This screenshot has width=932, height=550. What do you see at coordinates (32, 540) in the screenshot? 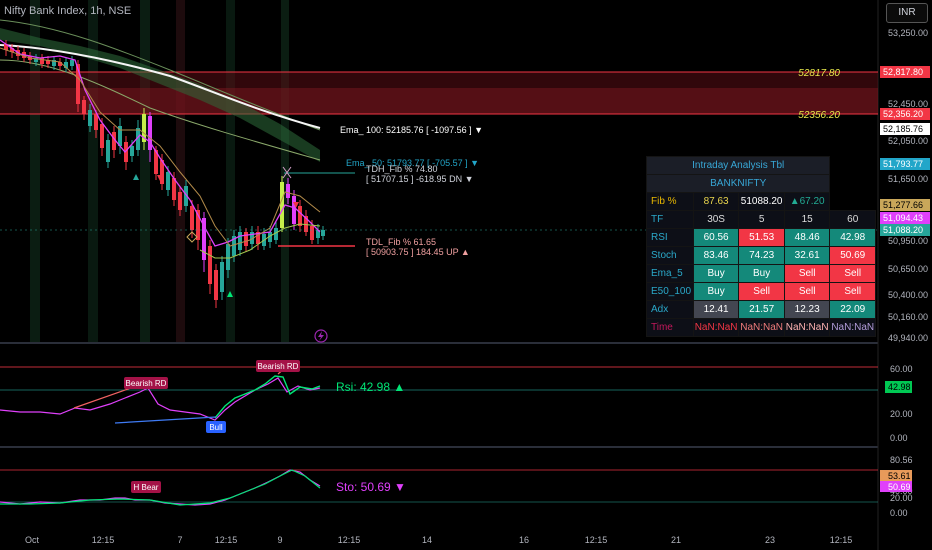
I see `time-tick: Oct` at bounding box center [32, 540].